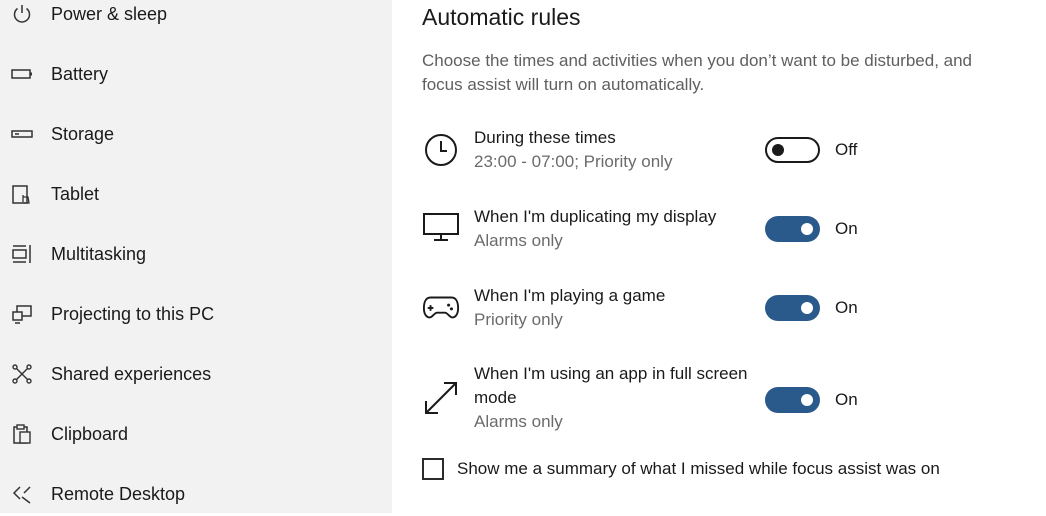 This screenshot has width=1046, height=516. Describe the element at coordinates (22, 74) in the screenshot. I see `battery-icon` at that location.